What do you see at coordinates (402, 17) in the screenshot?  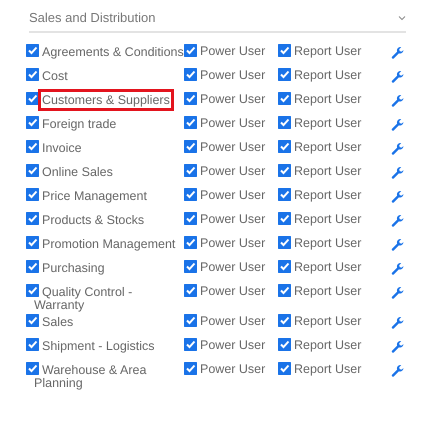 I see `chevron-icon` at bounding box center [402, 17].